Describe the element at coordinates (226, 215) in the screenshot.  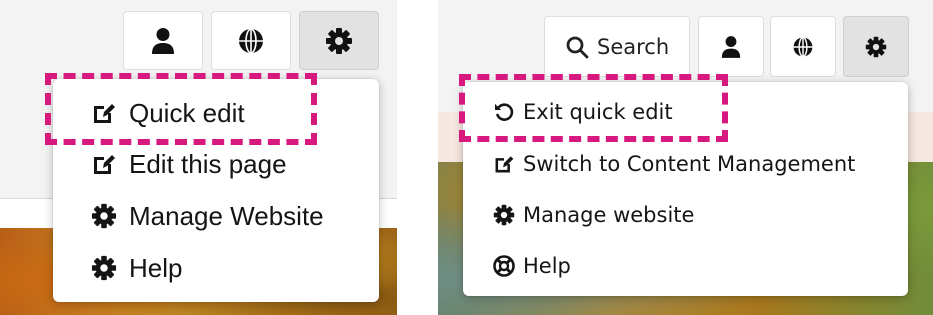
I see `menu-item-label: Manage Website` at that location.